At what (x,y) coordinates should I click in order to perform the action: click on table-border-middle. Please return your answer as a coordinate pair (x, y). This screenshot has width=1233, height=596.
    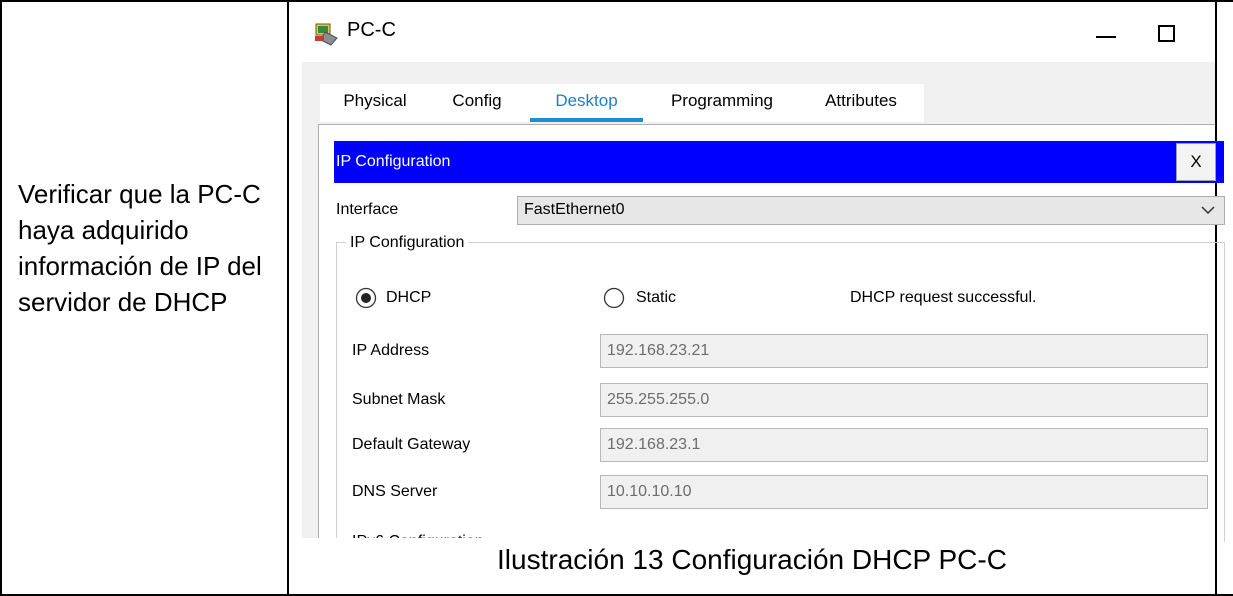
    Looking at the image, I should click on (288, 298).